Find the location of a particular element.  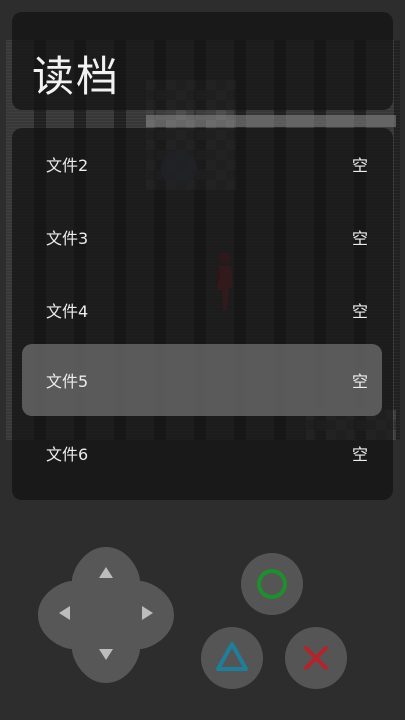

arrow-left-icon is located at coordinates (64, 615).